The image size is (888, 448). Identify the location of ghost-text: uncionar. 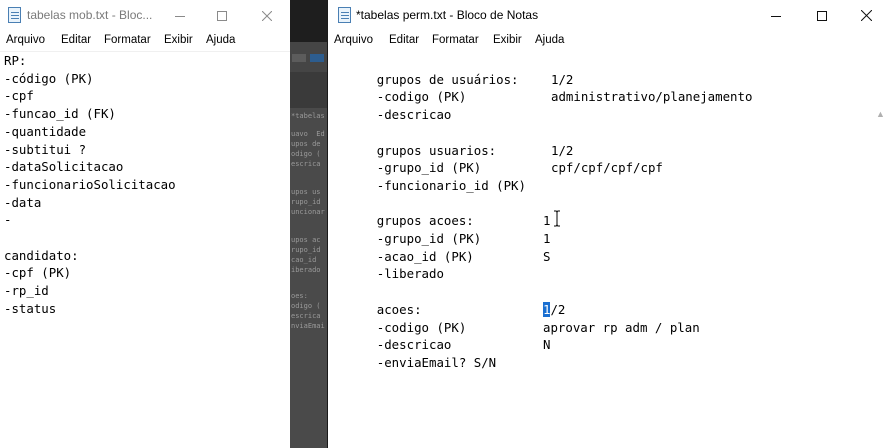
(308, 212).